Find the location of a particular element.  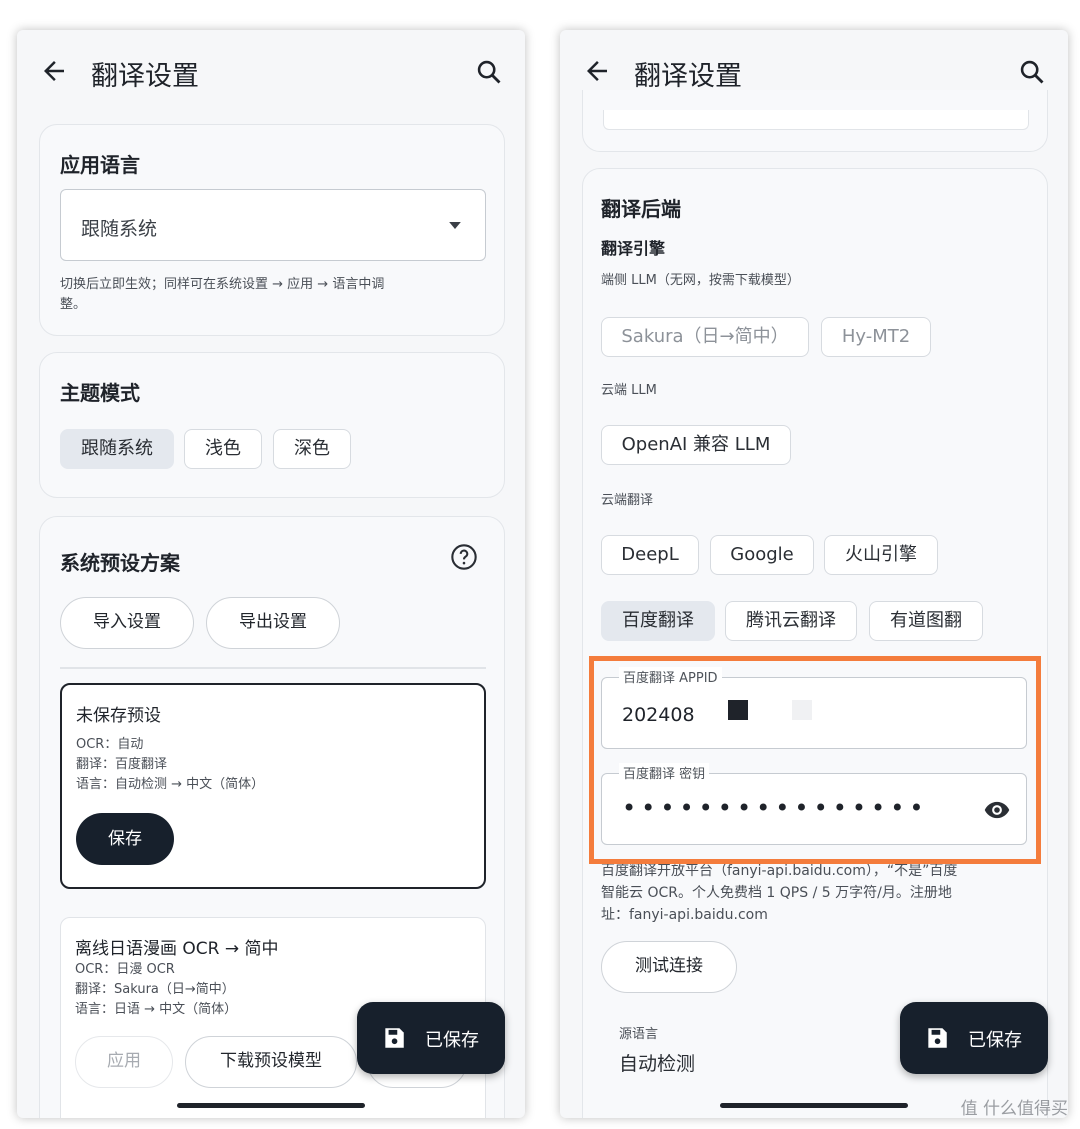

baidu-note-line3: 址：fanyi-api.baidu.com is located at coordinates (684, 915).